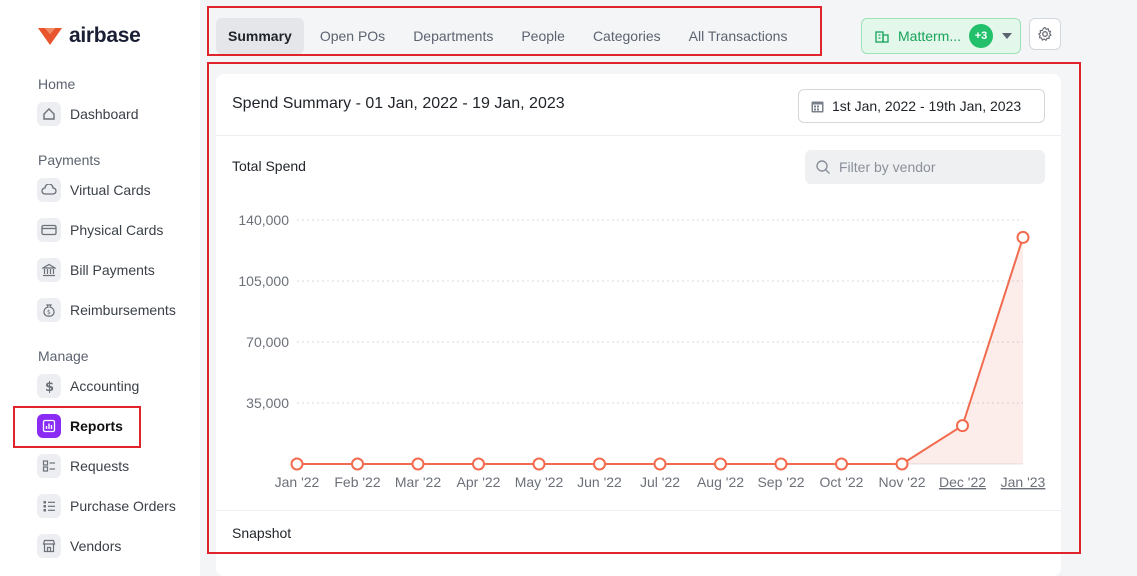  What do you see at coordinates (77, 427) in the screenshot?
I see `highlight-box-reports` at bounding box center [77, 427].